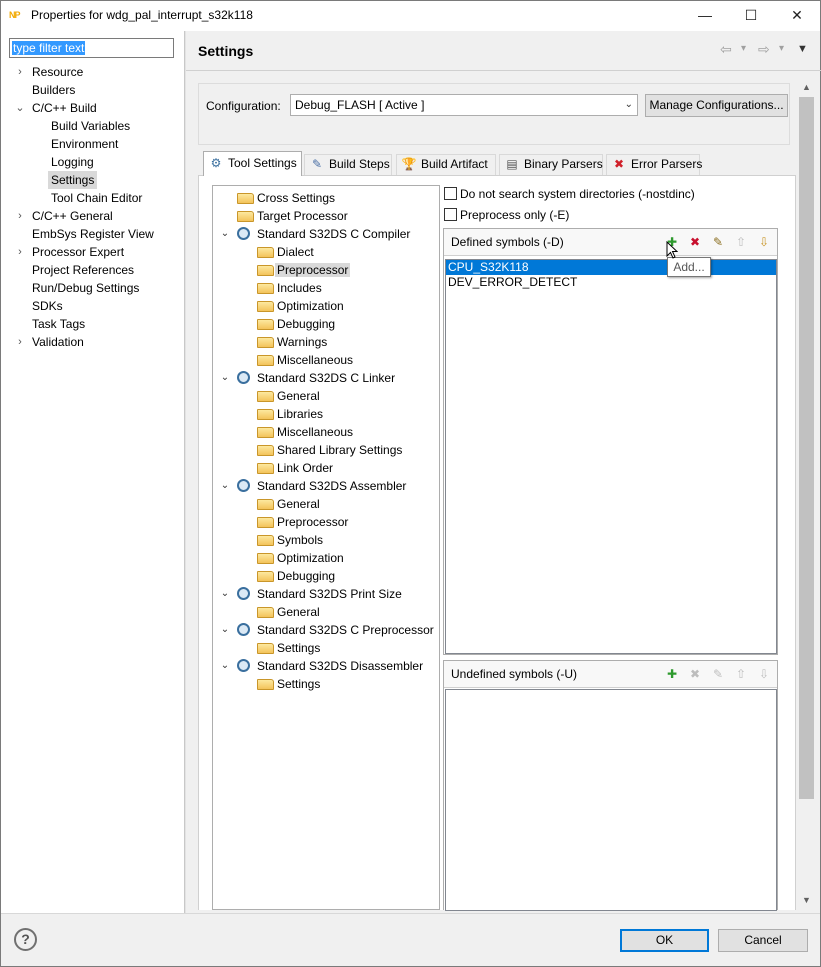 This screenshot has height=967, width=821. Describe the element at coordinates (100, 234) in the screenshot. I see `nav-item-embsys-register-view: EmbSys Register View` at that location.